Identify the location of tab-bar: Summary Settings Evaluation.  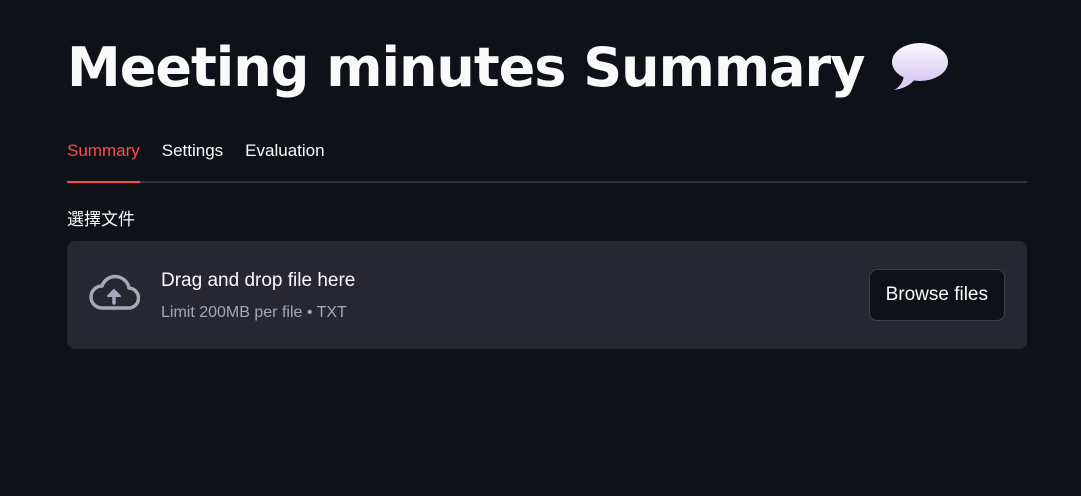
(547, 159).